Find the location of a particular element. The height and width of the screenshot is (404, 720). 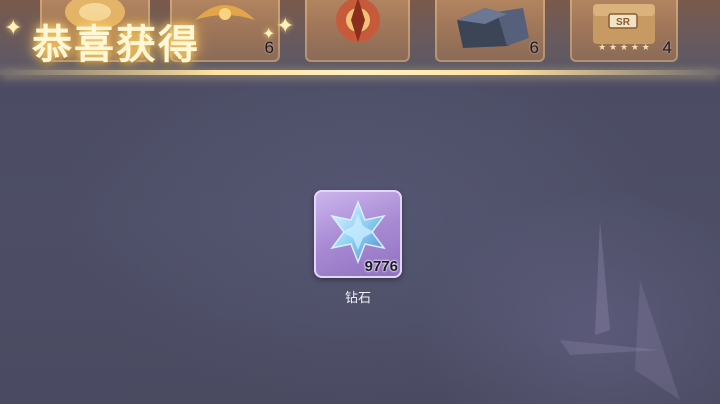

slot-count: 6 is located at coordinates (534, 47).